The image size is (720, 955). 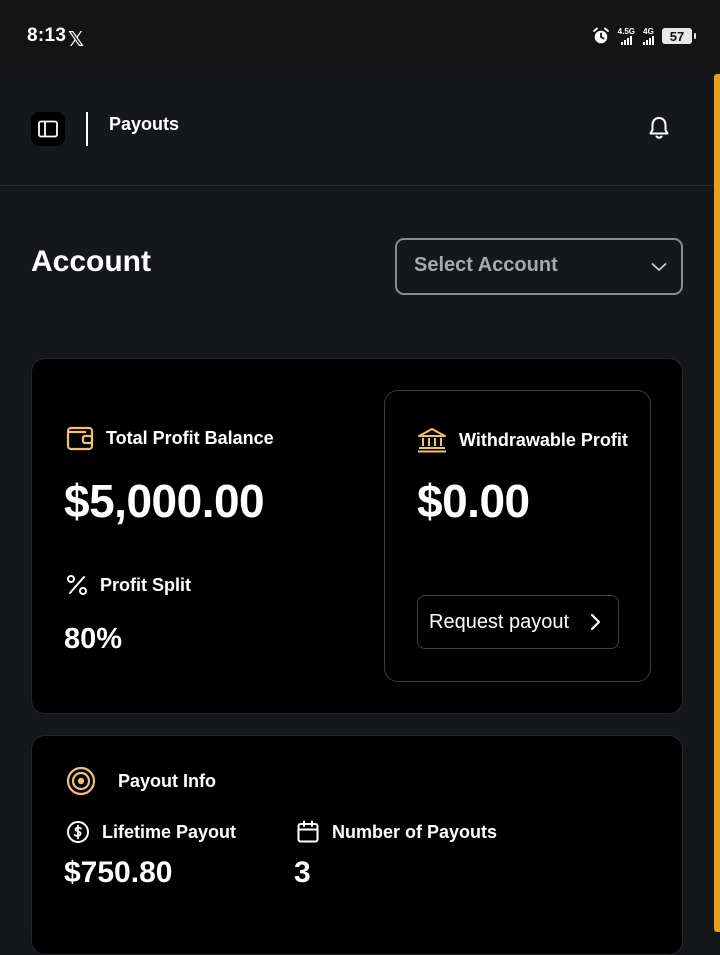 I want to click on battery-icon: 57, so click(x=679, y=36).